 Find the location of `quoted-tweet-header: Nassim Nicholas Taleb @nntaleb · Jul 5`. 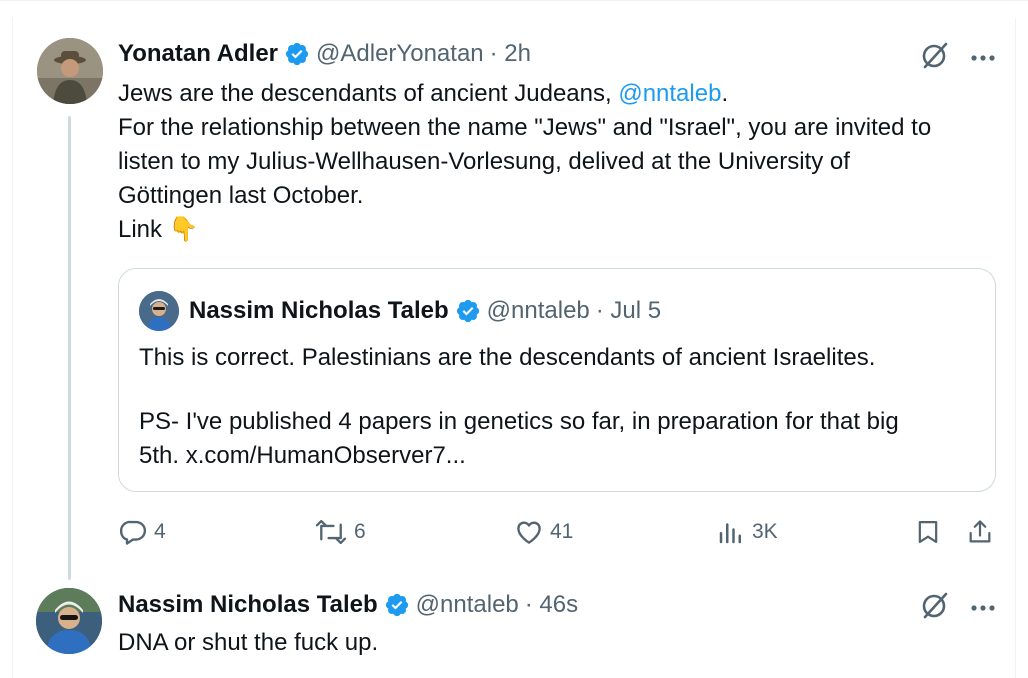

quoted-tweet-header: Nassim Nicholas Taleb @nntaleb · Jul 5 is located at coordinates (400, 311).